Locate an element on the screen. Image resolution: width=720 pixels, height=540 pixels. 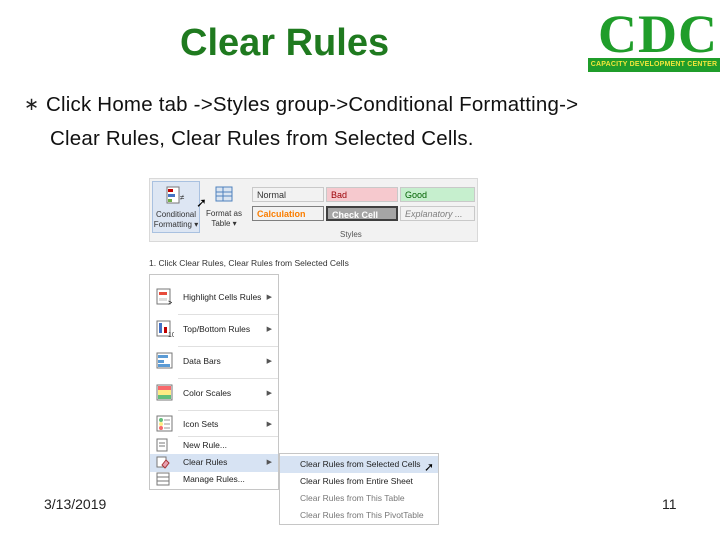
format-as-table-icon is located at coordinates (224, 194).